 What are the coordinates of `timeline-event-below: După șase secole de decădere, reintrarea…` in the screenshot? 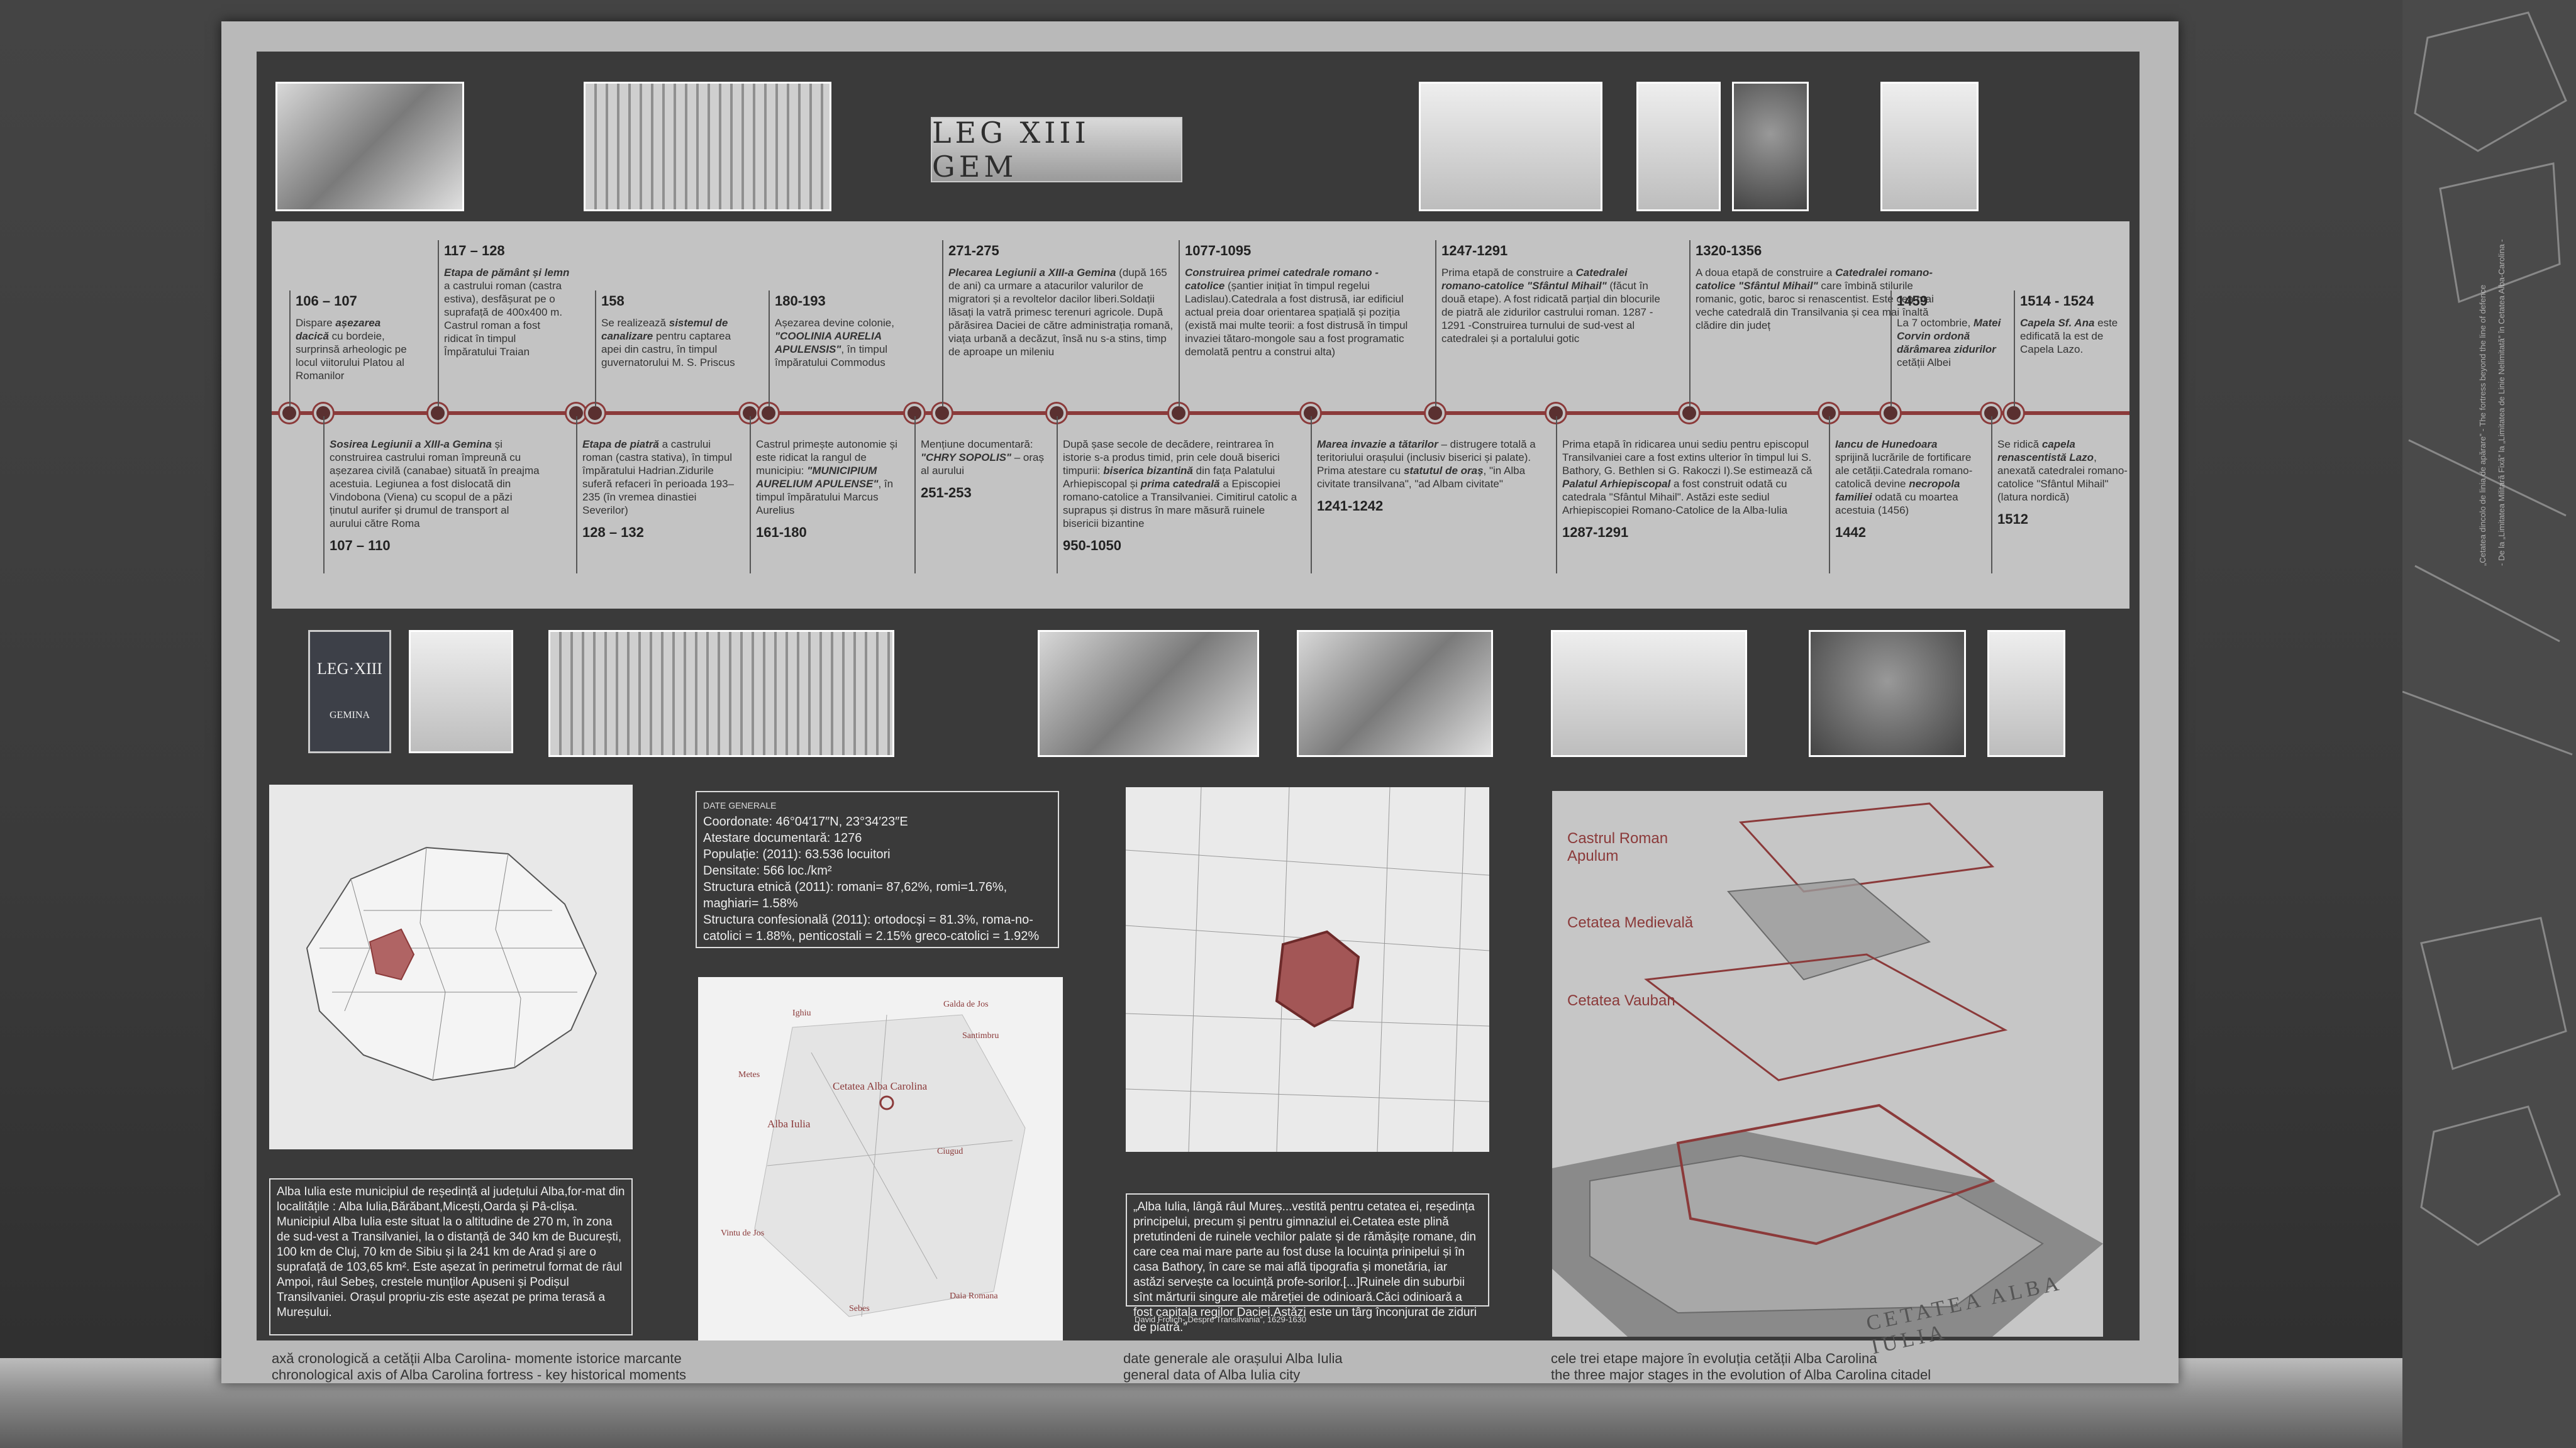 It's located at (1182, 495).